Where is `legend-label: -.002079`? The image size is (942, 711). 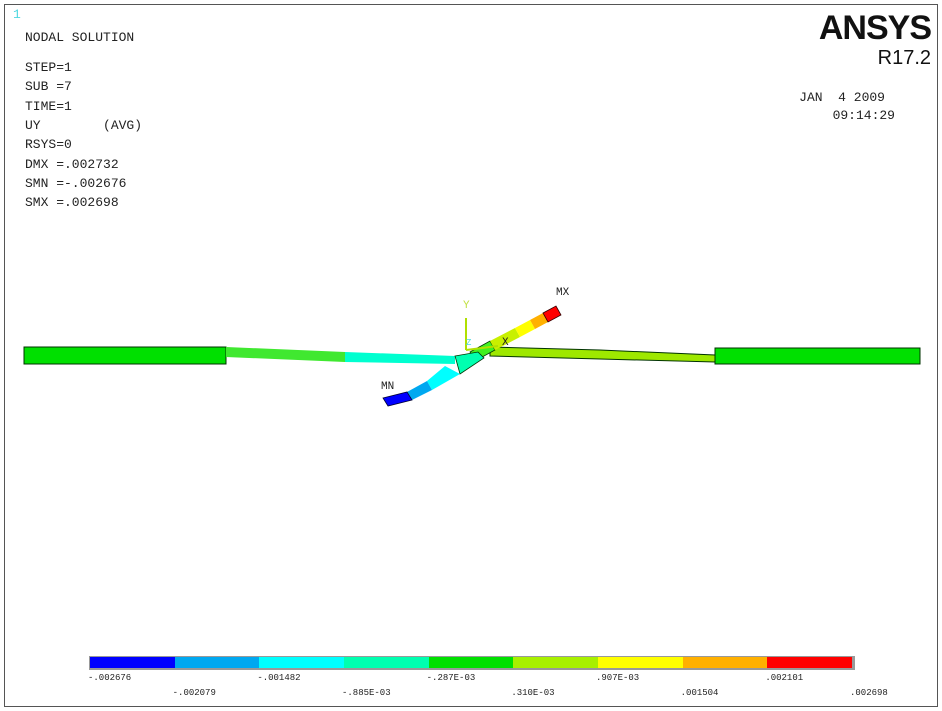
legend-label: -.002079 is located at coordinates (194, 693).